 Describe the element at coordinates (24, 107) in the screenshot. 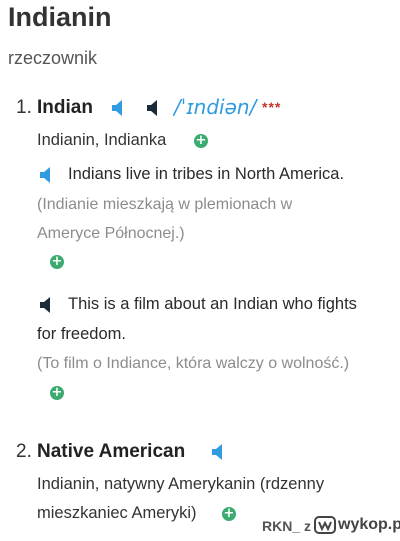

I see `sense-number: 1.` at that location.